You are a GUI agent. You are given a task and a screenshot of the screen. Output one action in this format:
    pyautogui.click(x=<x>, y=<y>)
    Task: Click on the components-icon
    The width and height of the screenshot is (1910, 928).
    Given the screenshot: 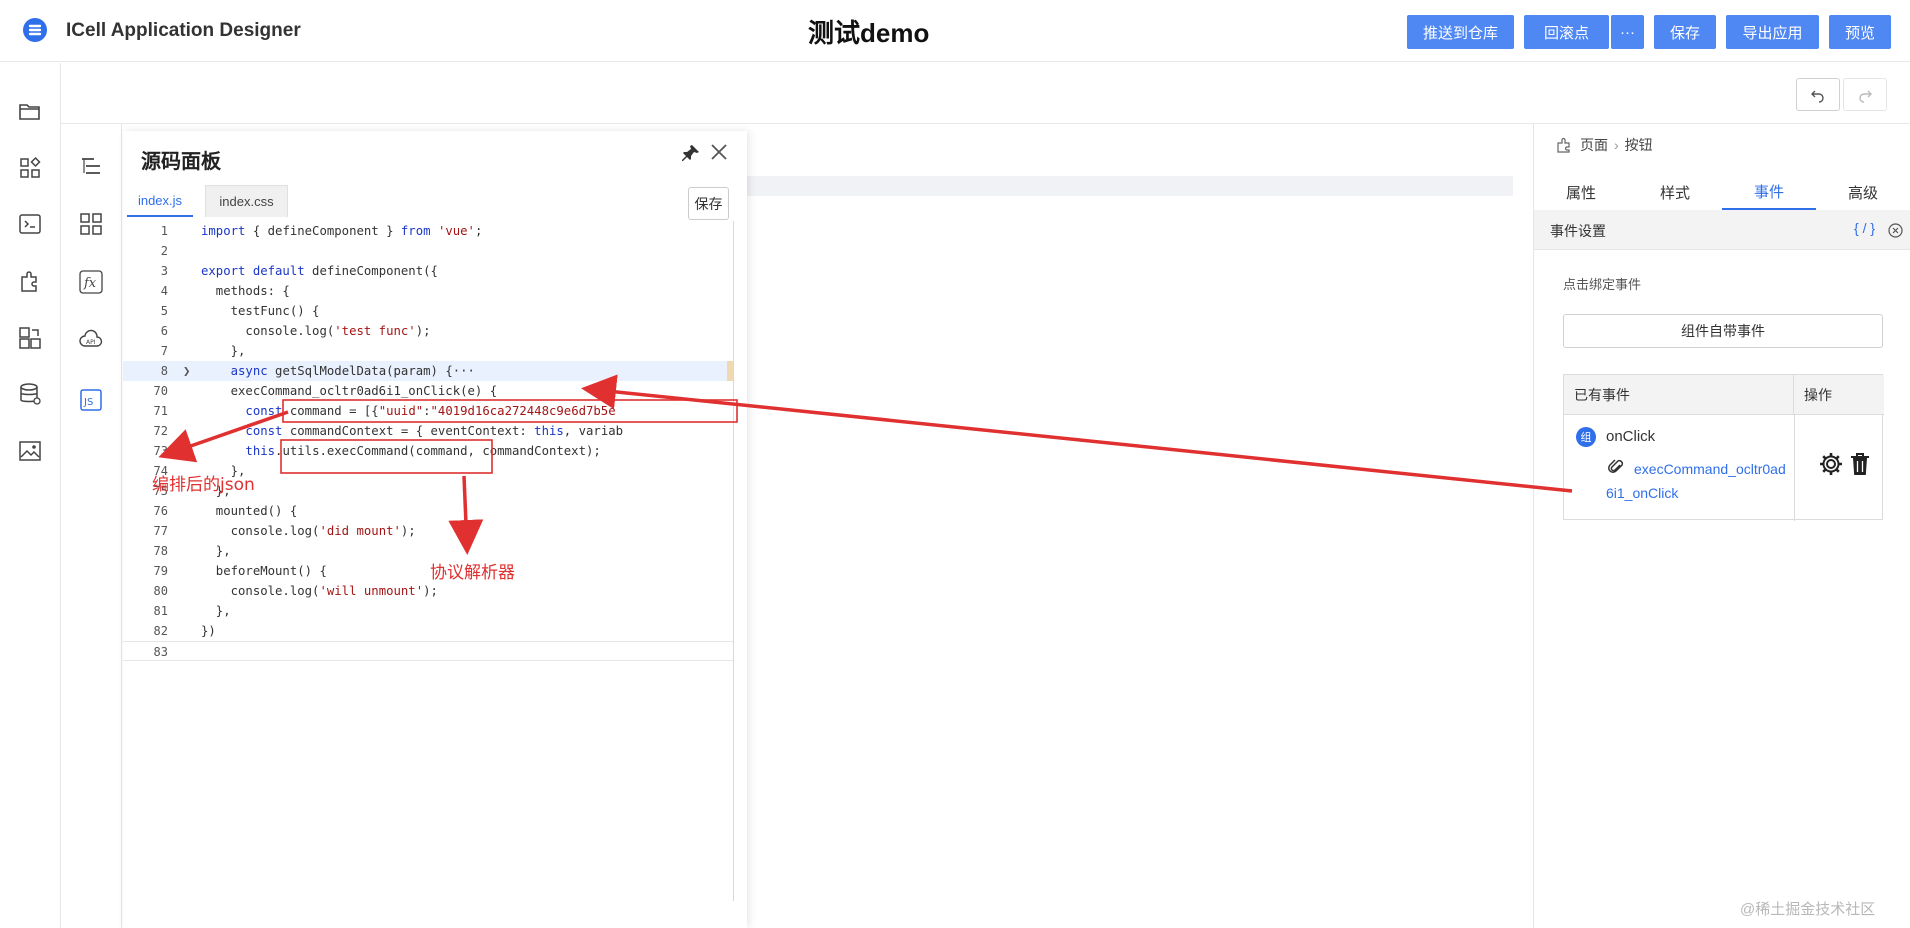 What is the action you would take?
    pyautogui.click(x=30, y=168)
    